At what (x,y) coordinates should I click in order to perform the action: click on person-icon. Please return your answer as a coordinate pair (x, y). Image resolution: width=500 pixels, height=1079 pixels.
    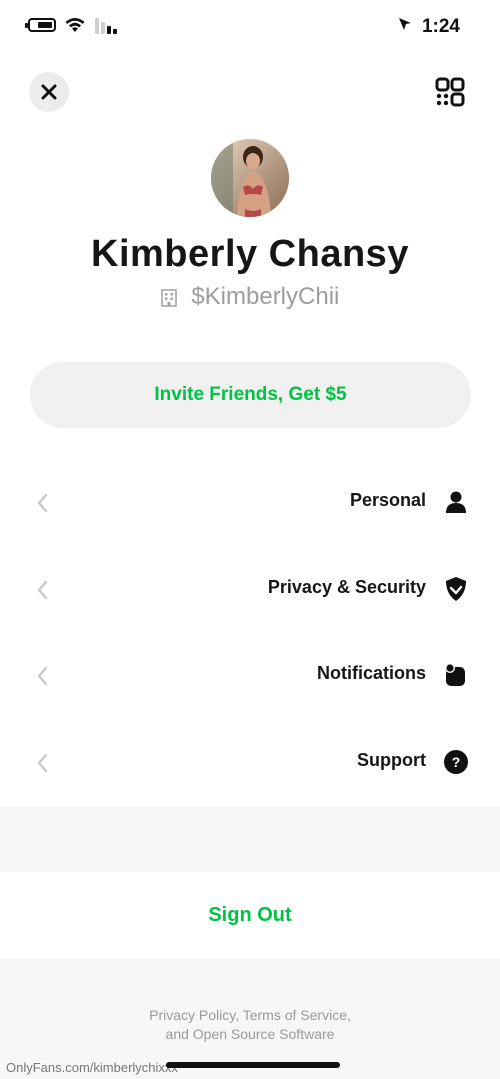
    Looking at the image, I should click on (456, 502).